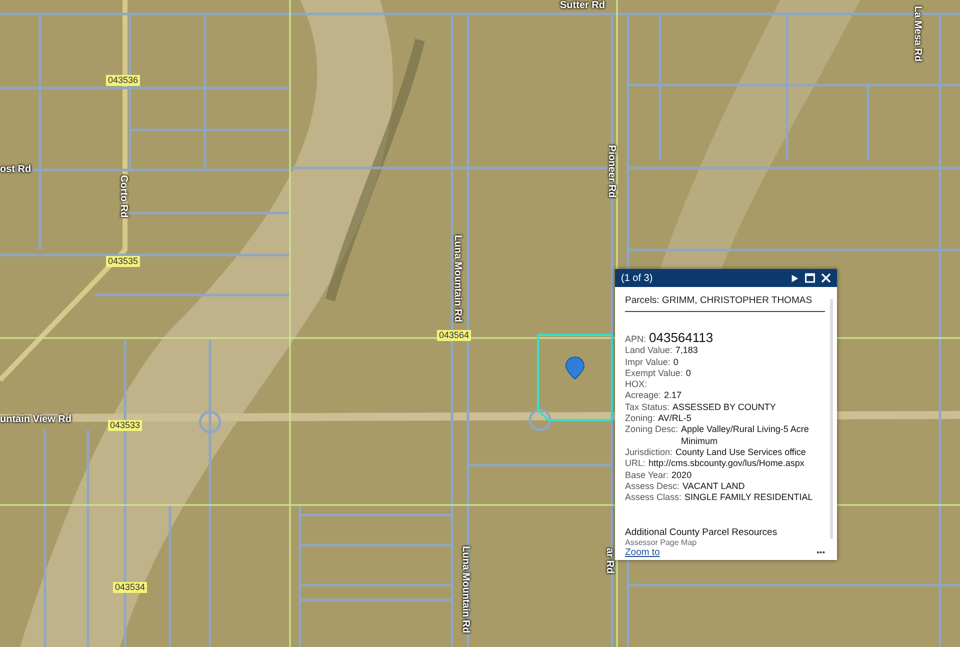  What do you see at coordinates (611, 171) in the screenshot?
I see `road-label: Pioneer Rd` at bounding box center [611, 171].